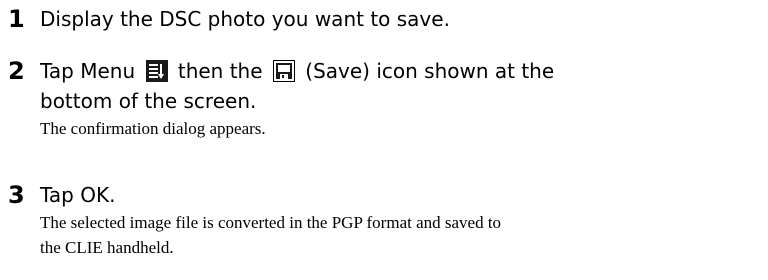 Image resolution: width=768 pixels, height=280 pixels. I want to click on instruction-text: (Save) icon shown at the, so click(430, 71).